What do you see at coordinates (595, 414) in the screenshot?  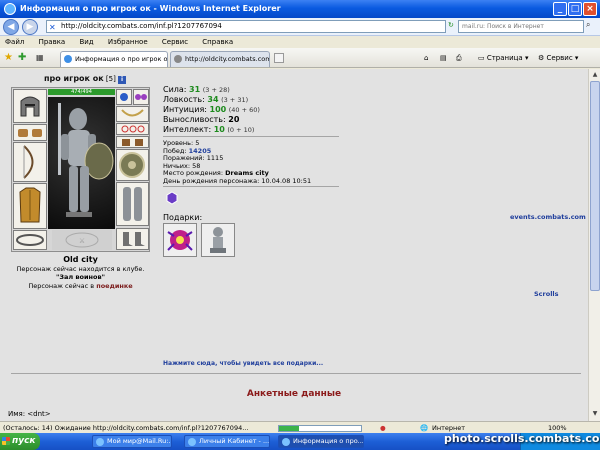 I see `scroll-down-icon: ▼` at bounding box center [595, 414].